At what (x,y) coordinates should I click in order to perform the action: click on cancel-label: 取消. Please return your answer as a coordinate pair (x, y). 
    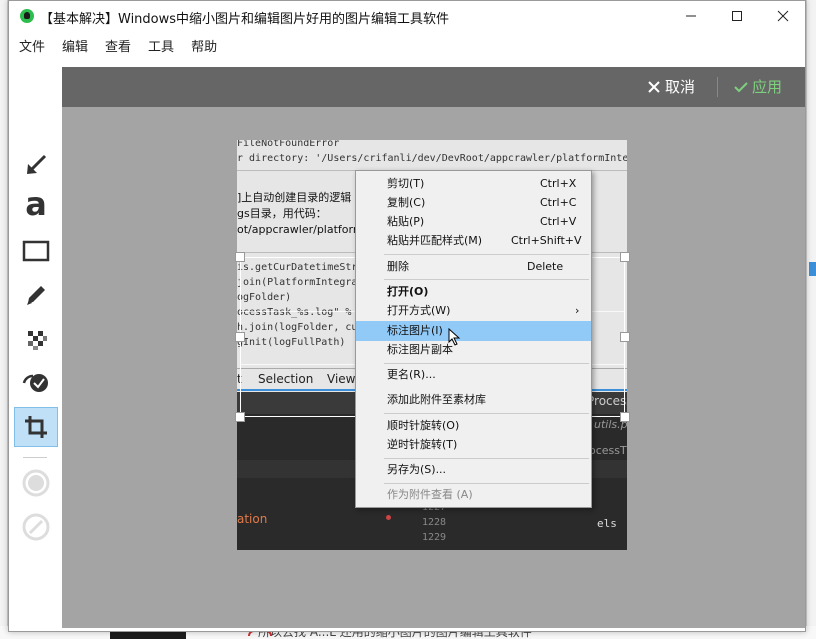
    Looking at the image, I should click on (680, 87).